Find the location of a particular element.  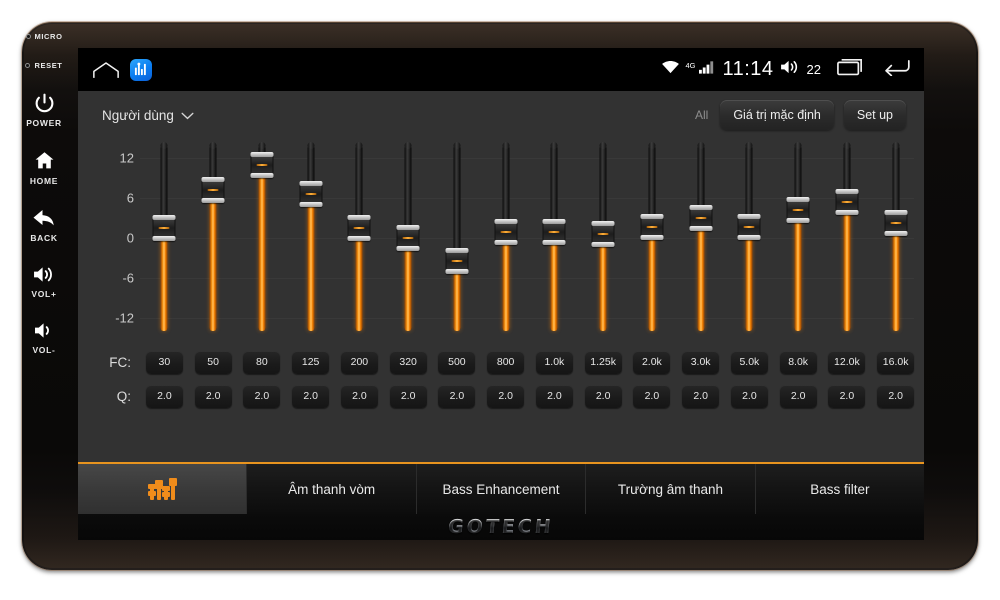

bezel-led-reset: RESET is located at coordinates (44, 65).